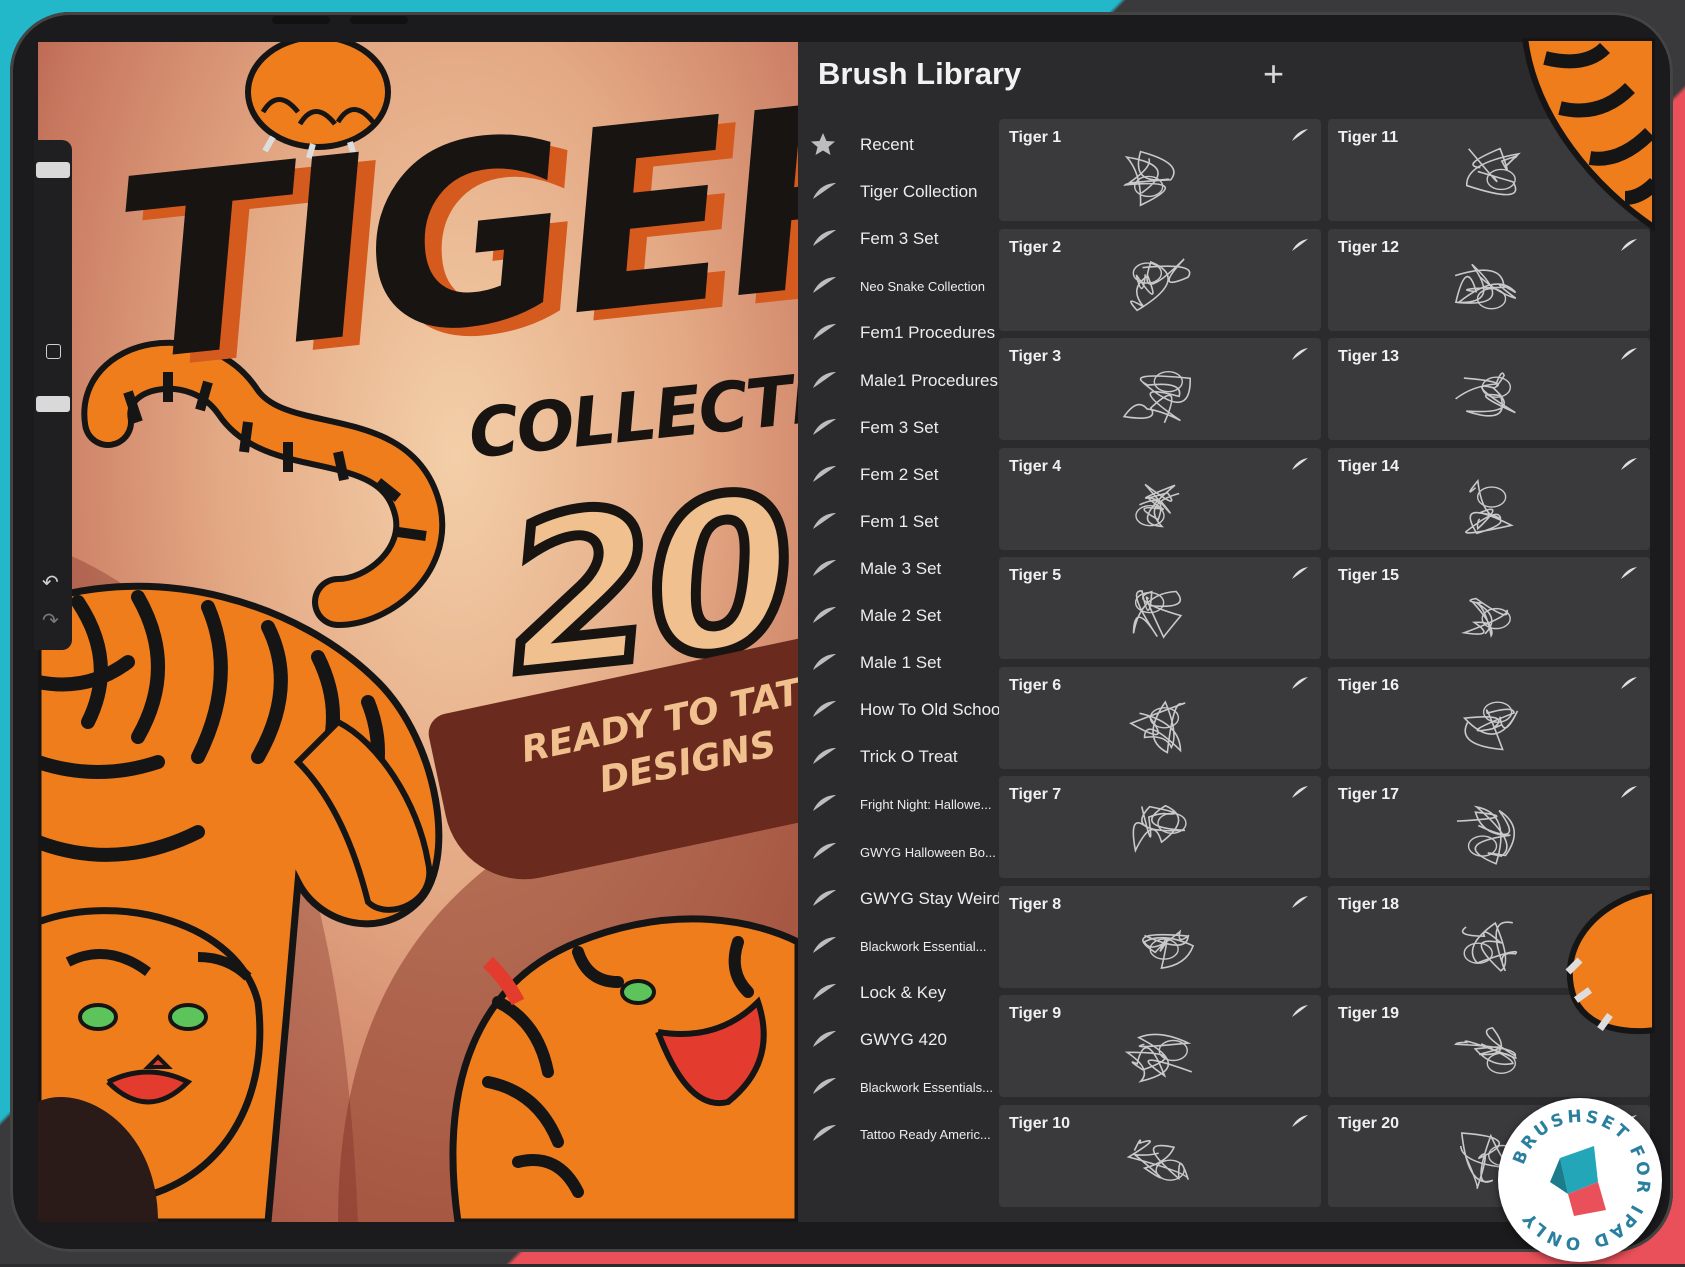 This screenshot has width=1685, height=1267. I want to click on brush-tile: Tiger 15, so click(1489, 608).